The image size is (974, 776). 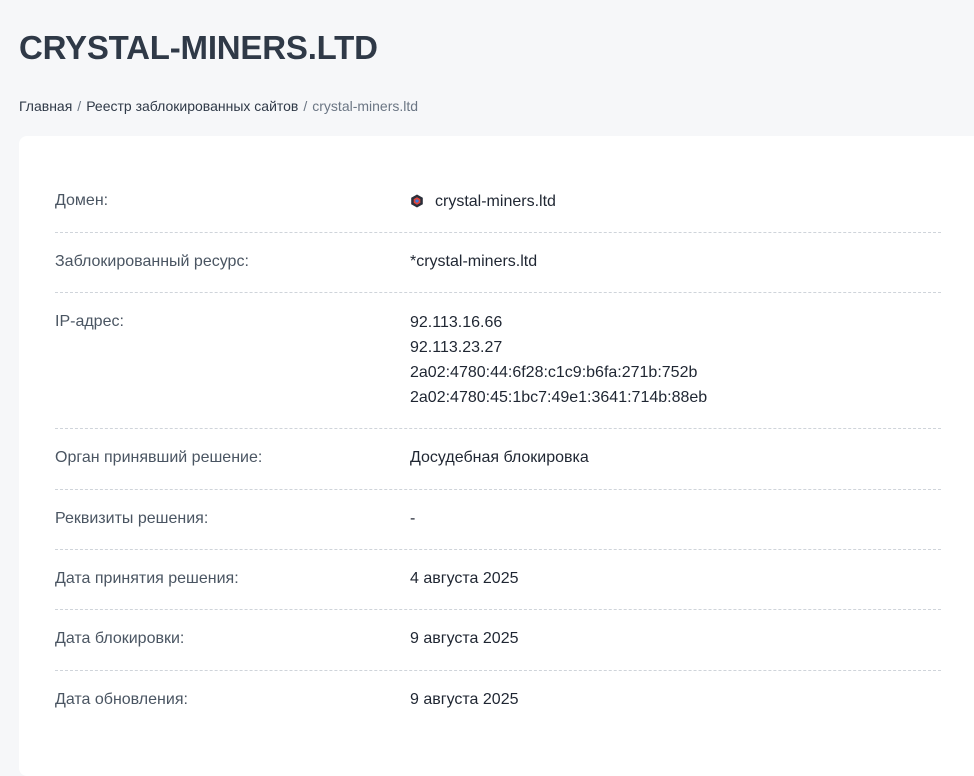 I want to click on decision-details-label: Реквизиты решения:, so click(x=132, y=518).